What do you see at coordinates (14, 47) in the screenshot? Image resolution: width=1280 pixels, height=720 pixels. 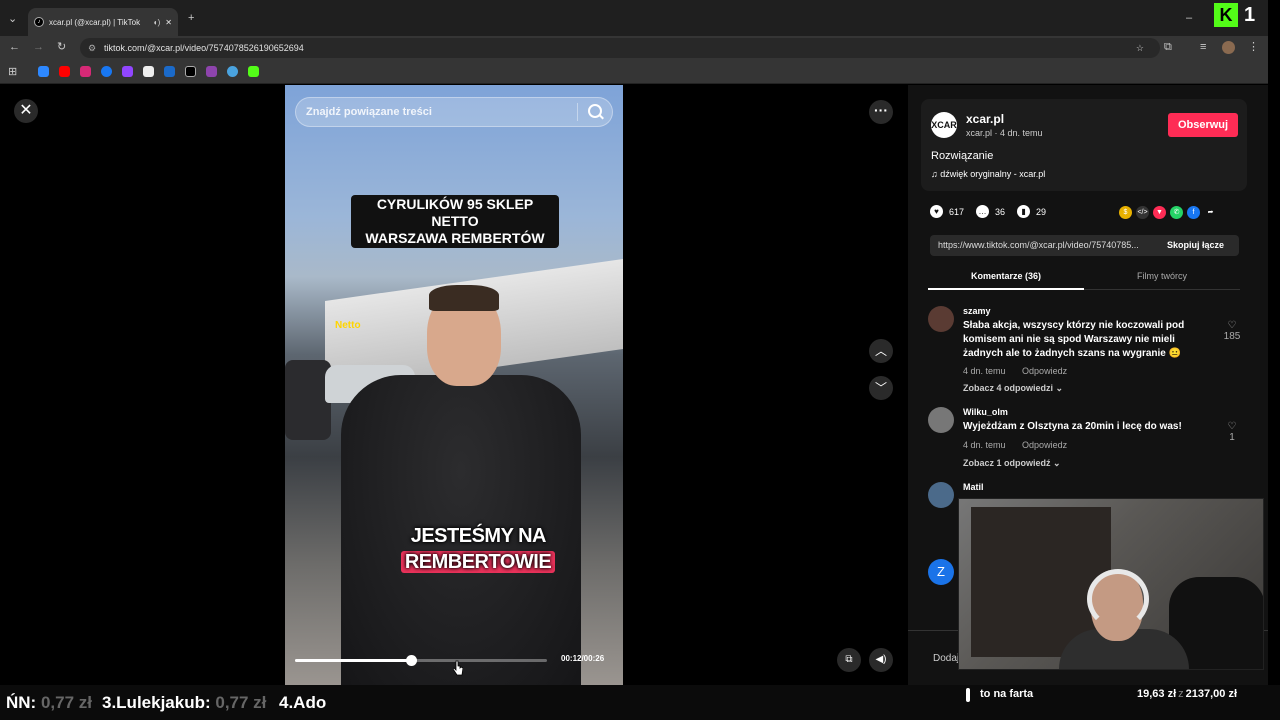 I see `back-icon: ←` at bounding box center [14, 47].